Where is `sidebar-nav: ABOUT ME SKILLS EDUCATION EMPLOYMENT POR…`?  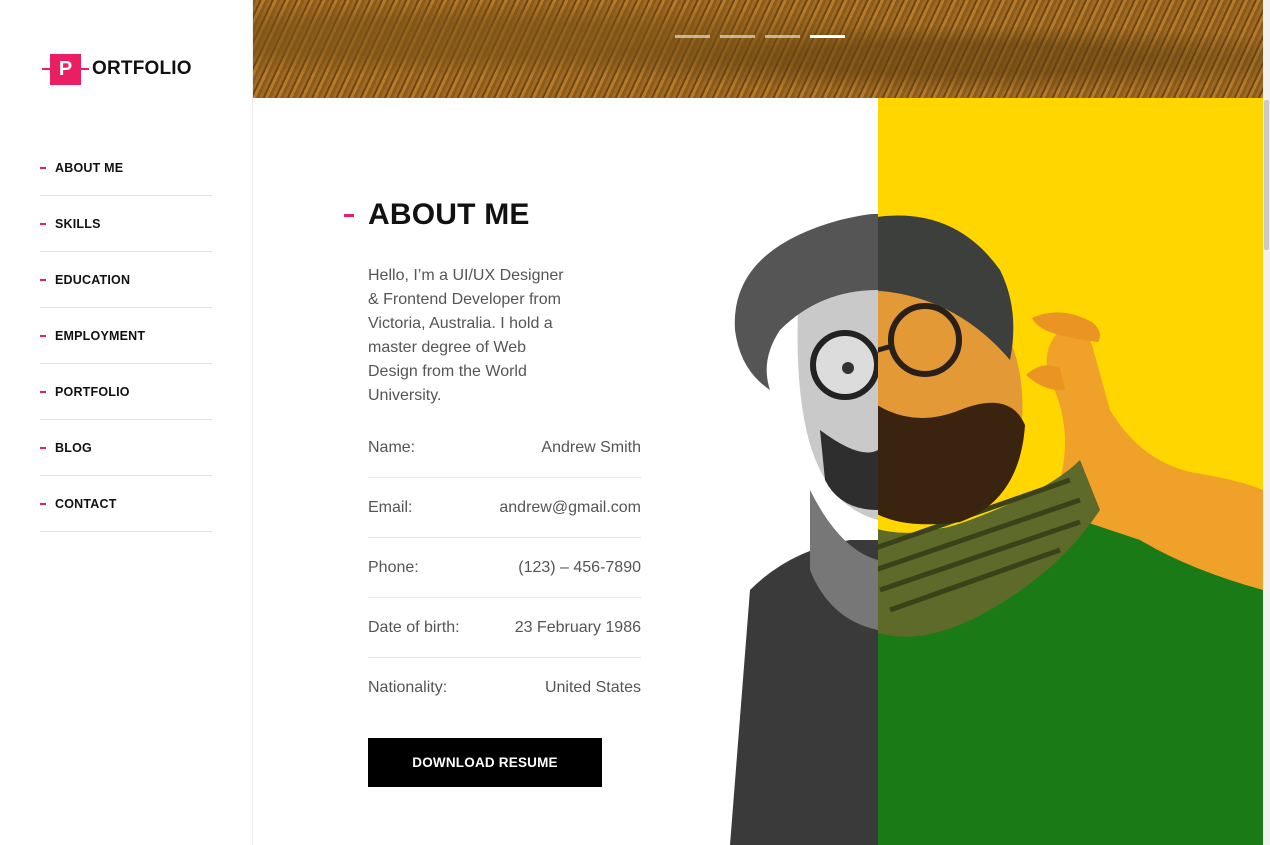 sidebar-nav: ABOUT ME SKILLS EDUCATION EMPLOYMENT POR… is located at coordinates (126, 336).